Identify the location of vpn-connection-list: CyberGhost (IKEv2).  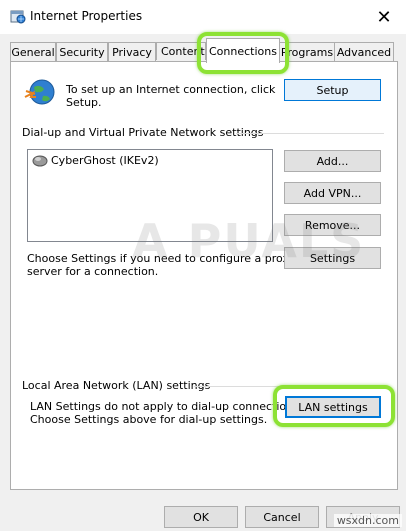
(150, 195).